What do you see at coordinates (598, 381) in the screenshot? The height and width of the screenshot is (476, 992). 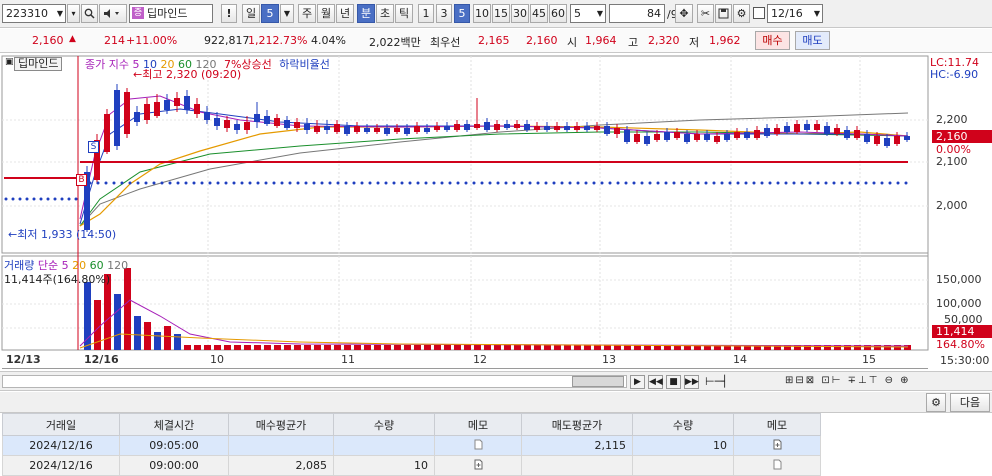 I see `scrollbar-thumb` at bounding box center [598, 381].